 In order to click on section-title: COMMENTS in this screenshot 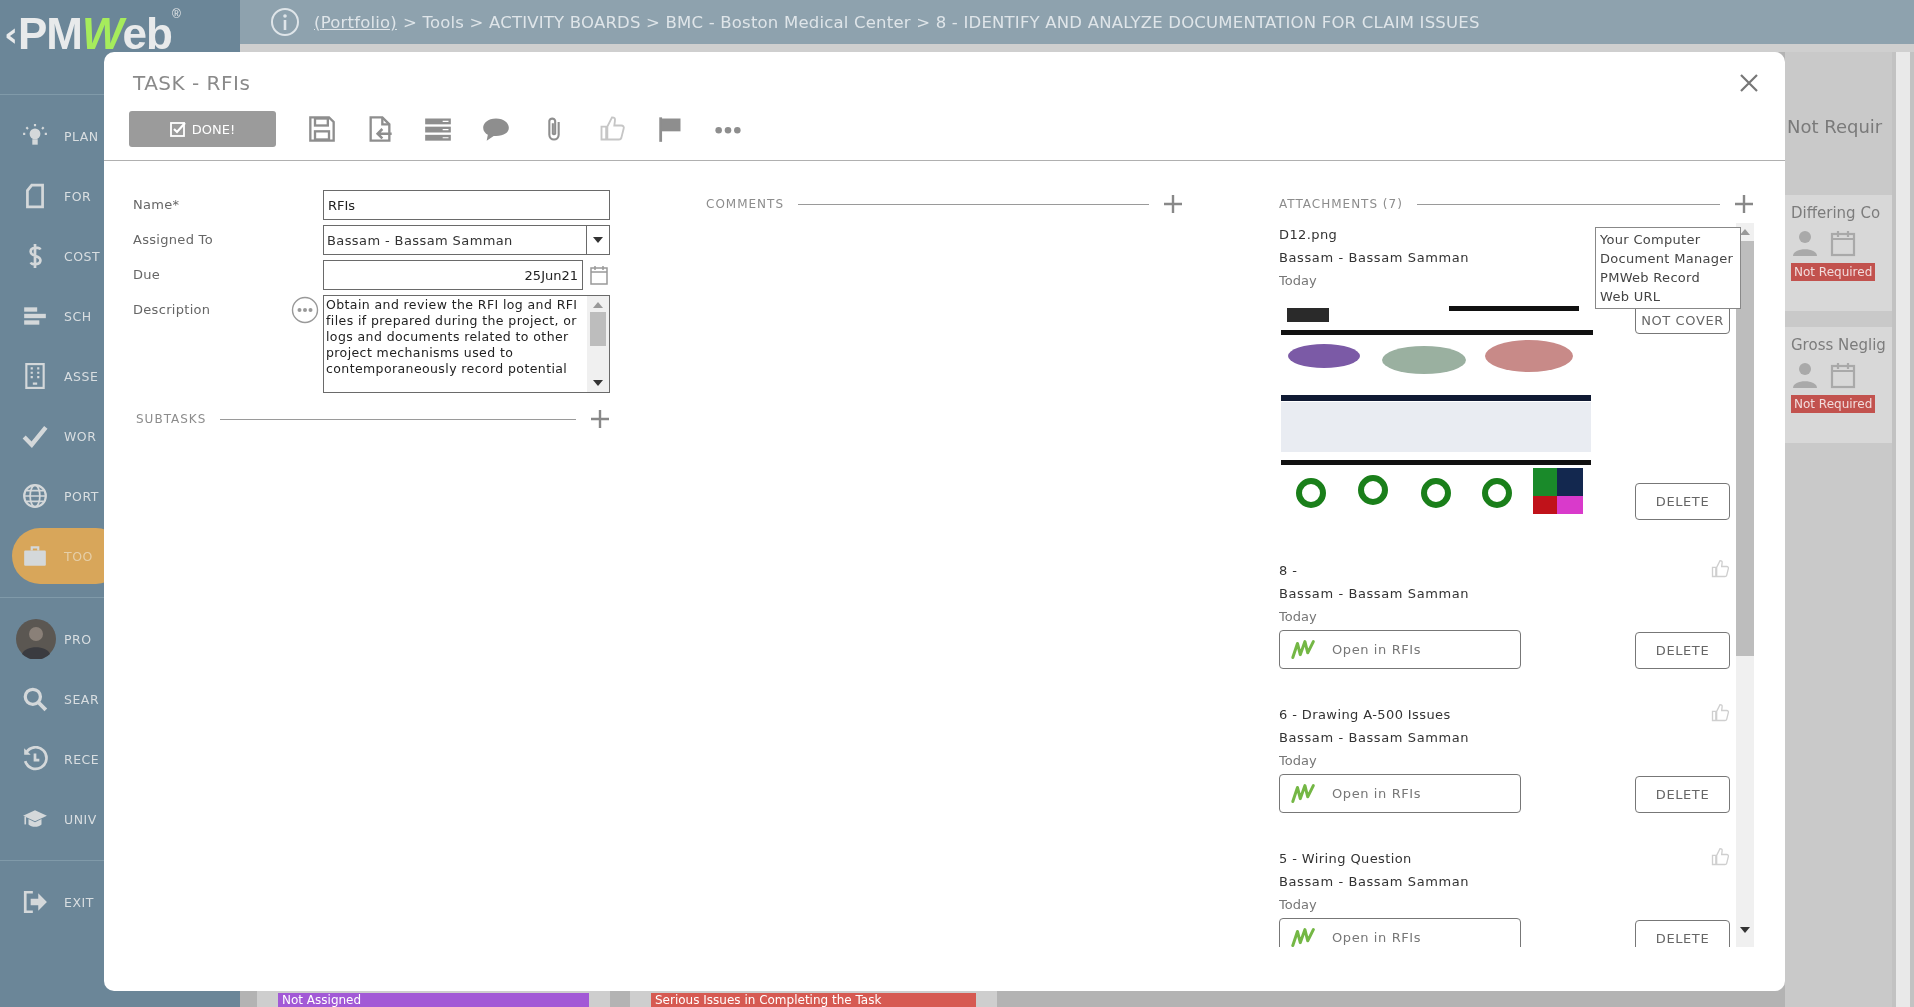, I will do `click(745, 204)`.